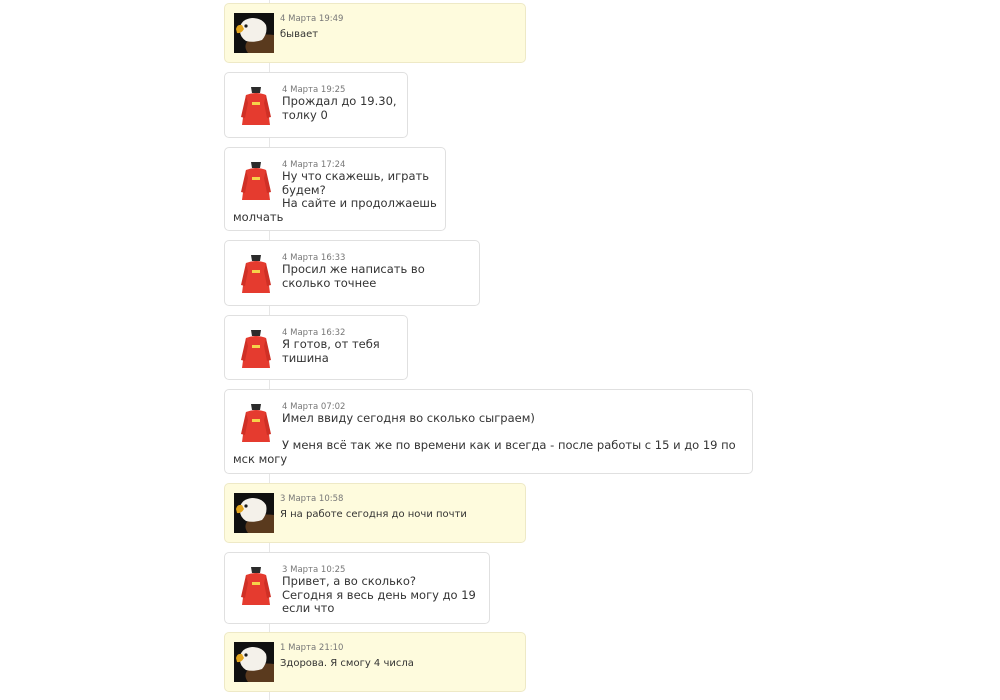 The width and height of the screenshot is (1000, 700). What do you see at coordinates (312, 648) in the screenshot?
I see `message-timestamp: 1 Марта 21:10` at bounding box center [312, 648].